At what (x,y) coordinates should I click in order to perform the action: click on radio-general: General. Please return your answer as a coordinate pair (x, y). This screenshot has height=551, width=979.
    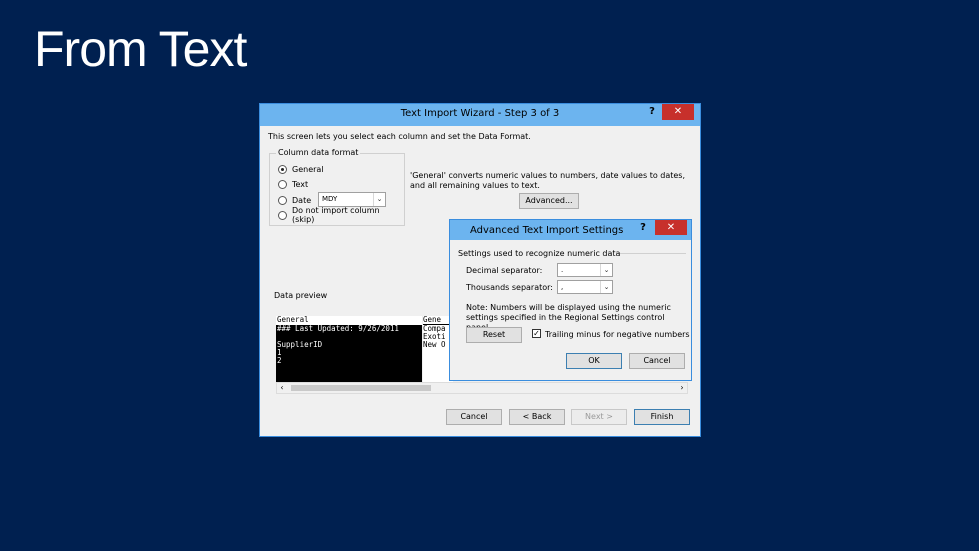
    Looking at the image, I should click on (301, 169).